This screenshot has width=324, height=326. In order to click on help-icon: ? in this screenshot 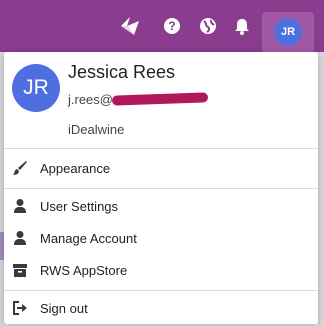, I will do `click(172, 26)`.